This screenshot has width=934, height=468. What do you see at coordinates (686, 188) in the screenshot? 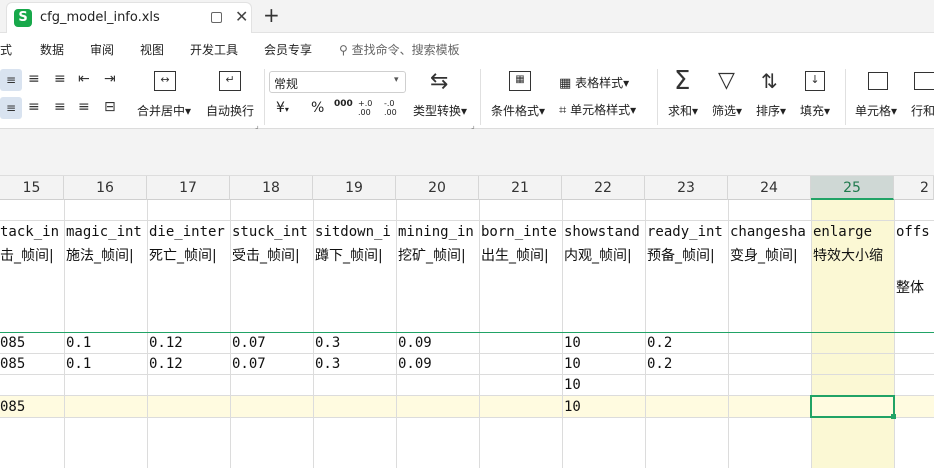
I see `column-header-23: 23` at bounding box center [686, 188].